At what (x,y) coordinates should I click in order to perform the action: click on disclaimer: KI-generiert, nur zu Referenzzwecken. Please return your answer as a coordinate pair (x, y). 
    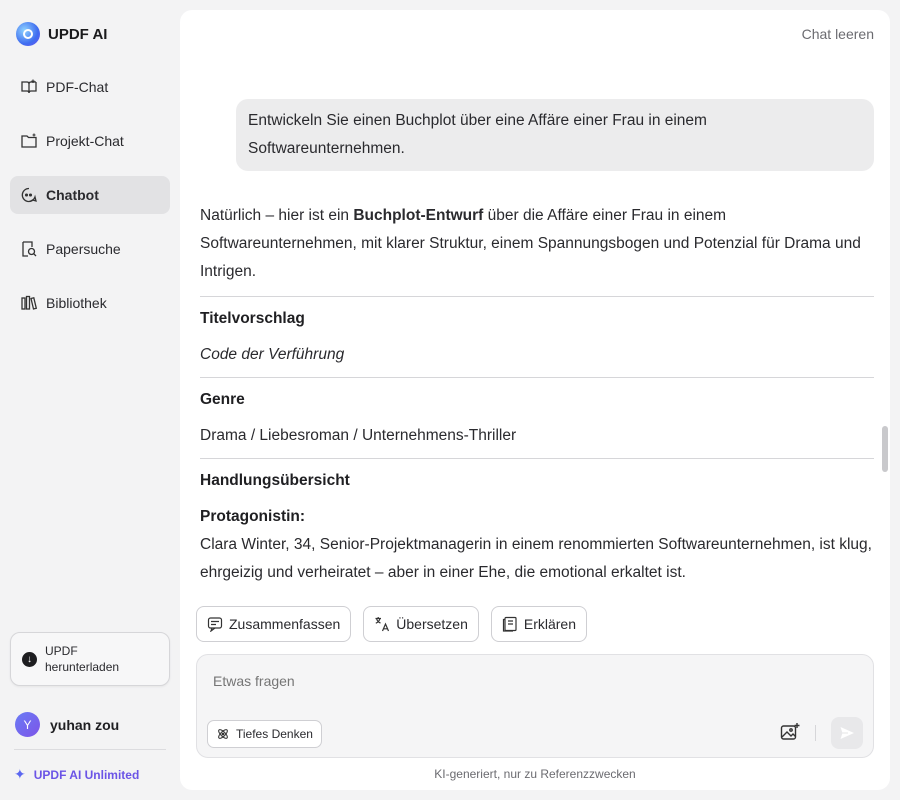
    Looking at the image, I should click on (535, 774).